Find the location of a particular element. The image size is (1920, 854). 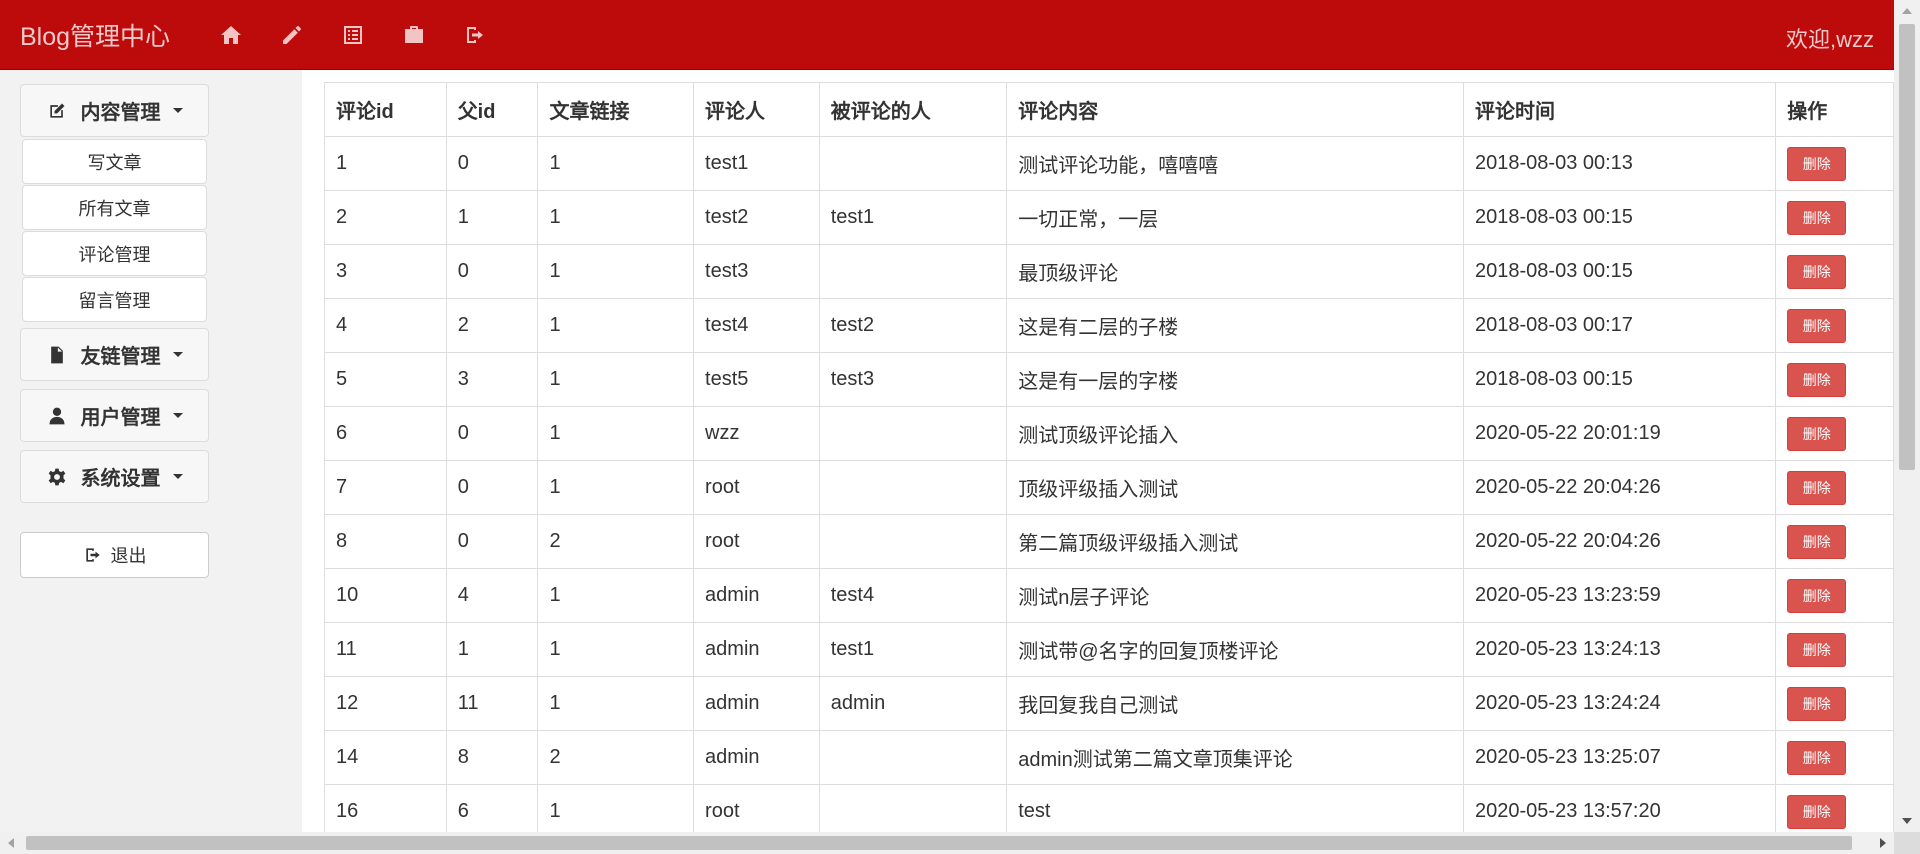

scroll-down-icon is located at coordinates (1907, 821).